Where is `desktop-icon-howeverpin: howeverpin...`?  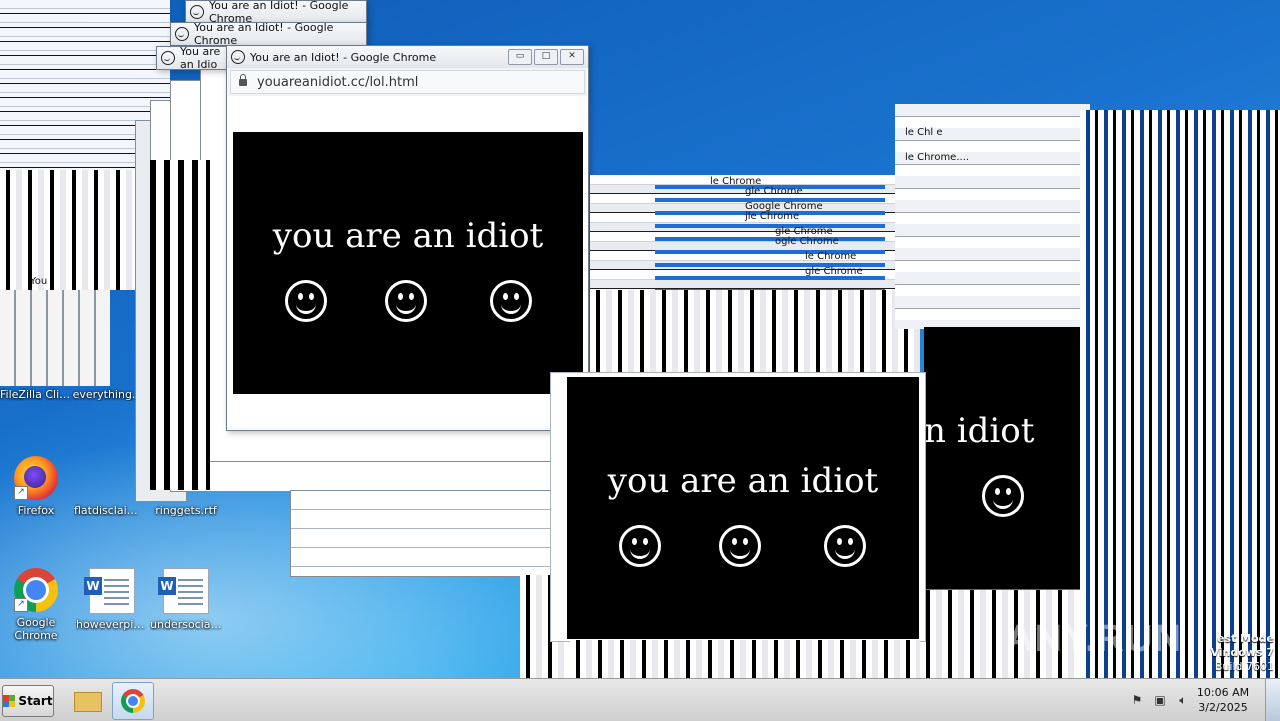
desktop-icon-howeverpin: howeverpin... is located at coordinates (112, 599).